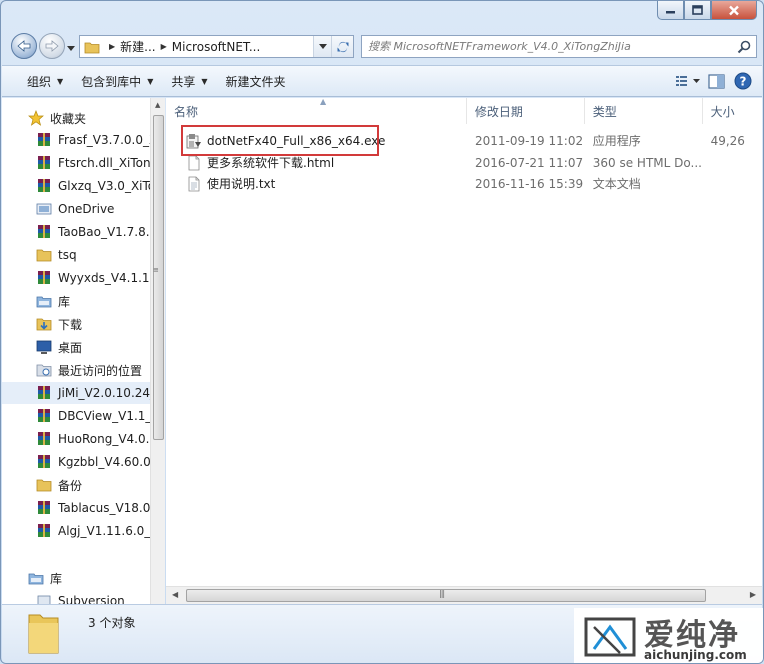 The image size is (764, 664). What do you see at coordinates (52, 46) in the screenshot?
I see `forward-button` at bounding box center [52, 46].